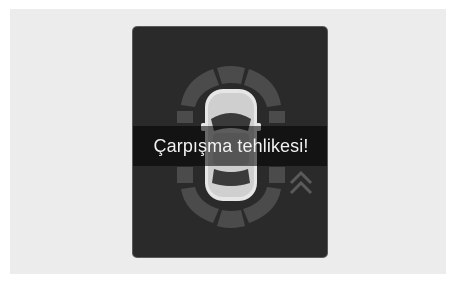 The height and width of the screenshot is (283, 456). I want to click on rear-corner-left, so click(185, 175).